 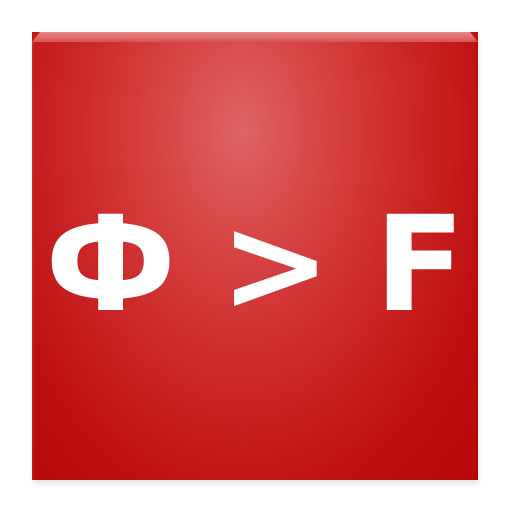 I want to click on phi-symbol: Ф, so click(x=111, y=265).